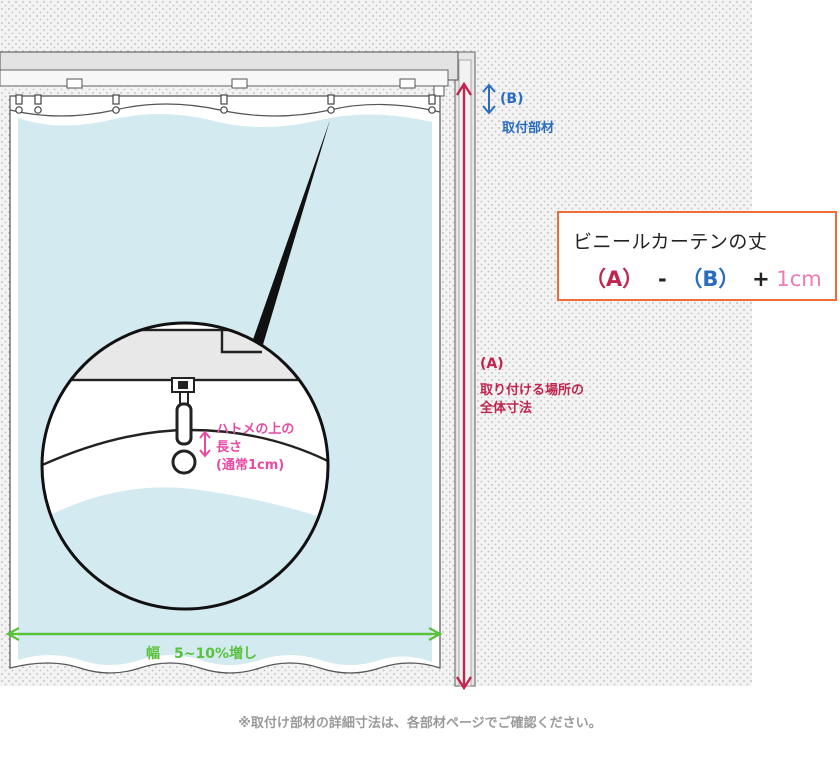 This screenshot has height=763, width=840. I want to click on a-desc-label-line2: 全体寸法, so click(506, 408).